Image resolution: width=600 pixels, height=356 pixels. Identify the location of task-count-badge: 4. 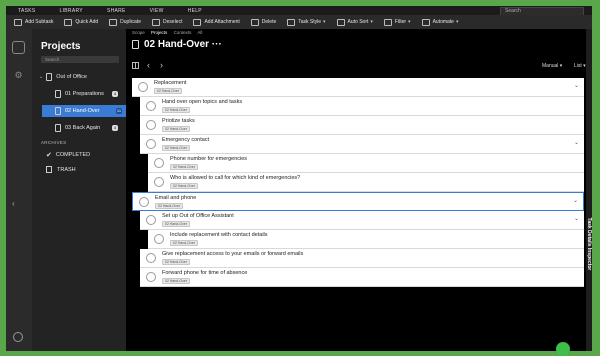
(115, 128).